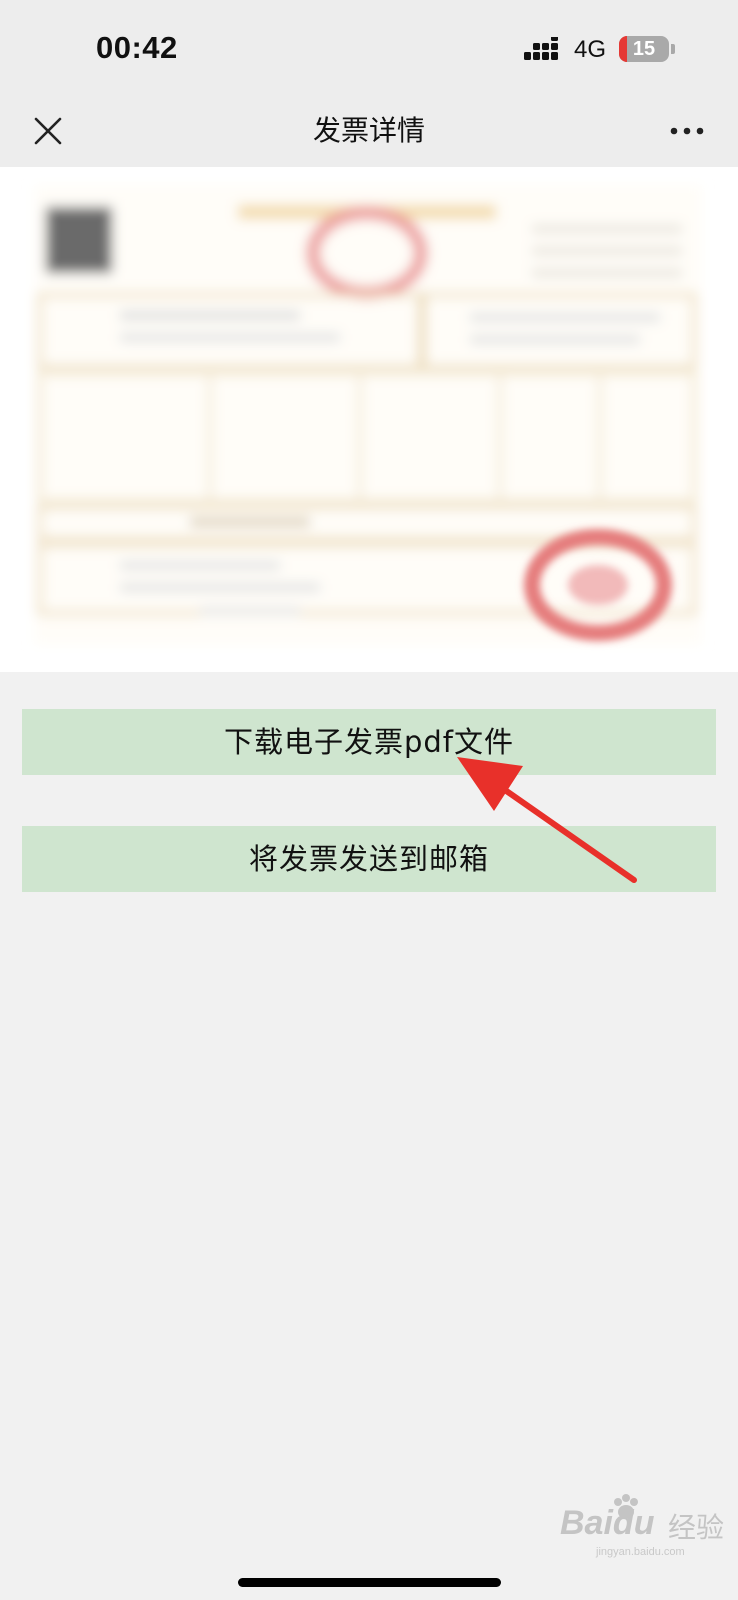 This screenshot has height=1600, width=738. I want to click on nav-bar: 发票详情, so click(369, 131).